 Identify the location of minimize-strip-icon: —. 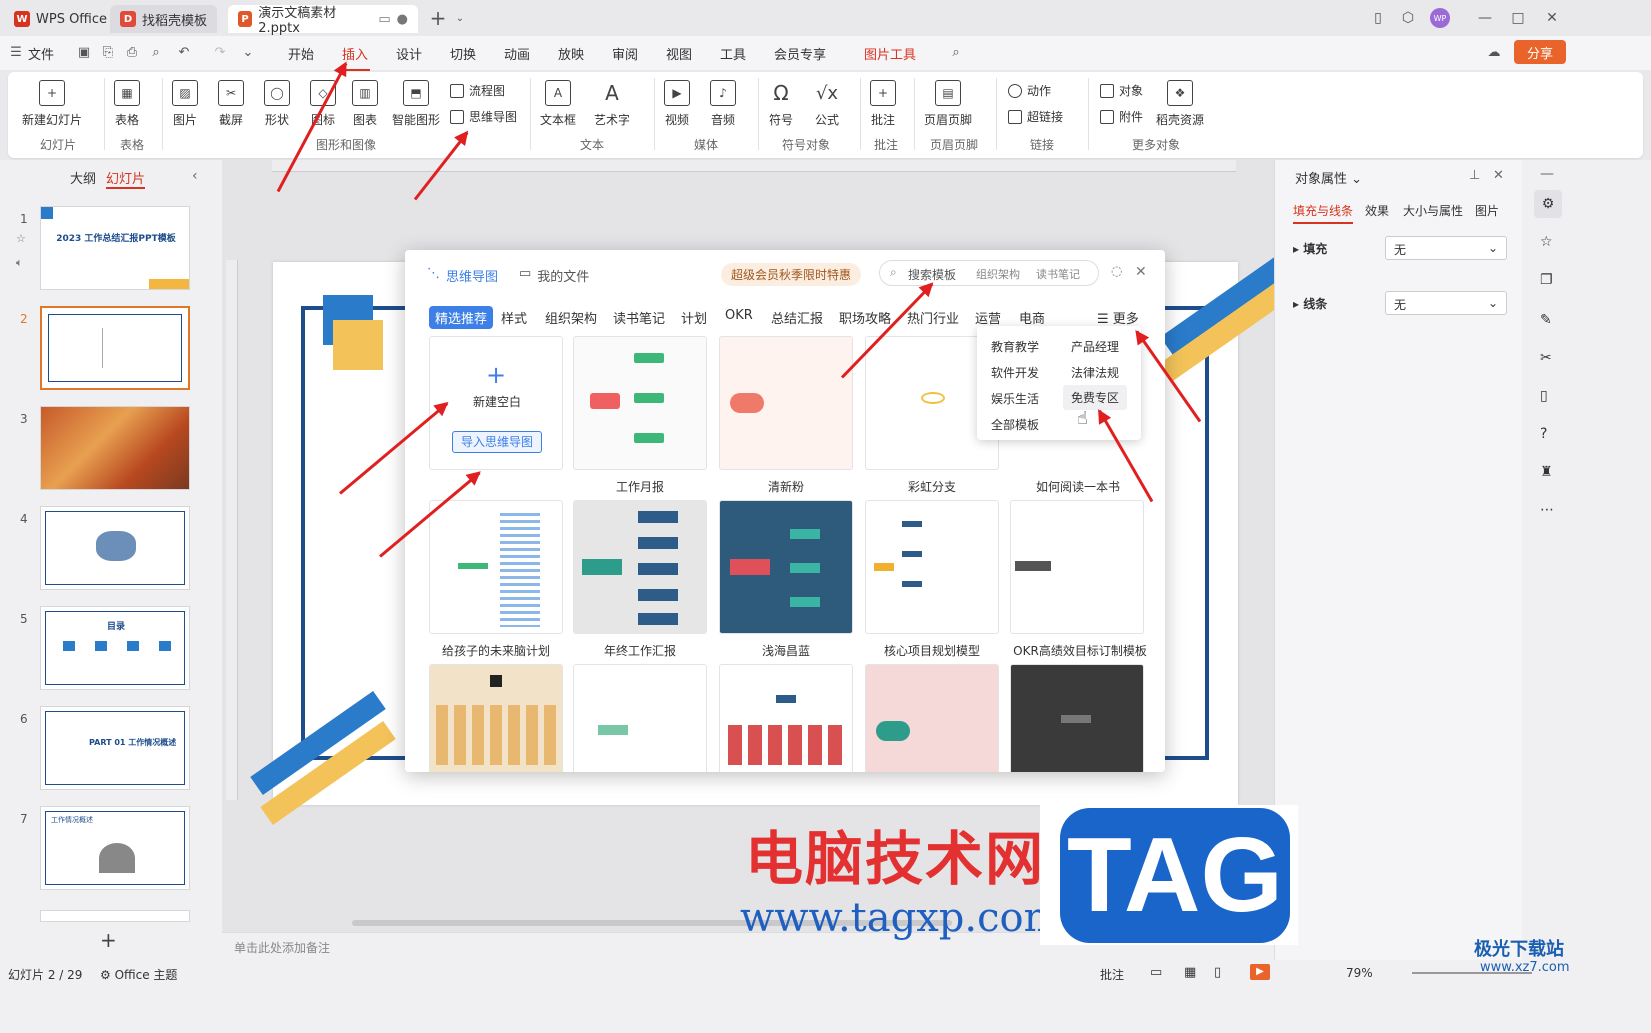
(1547, 174).